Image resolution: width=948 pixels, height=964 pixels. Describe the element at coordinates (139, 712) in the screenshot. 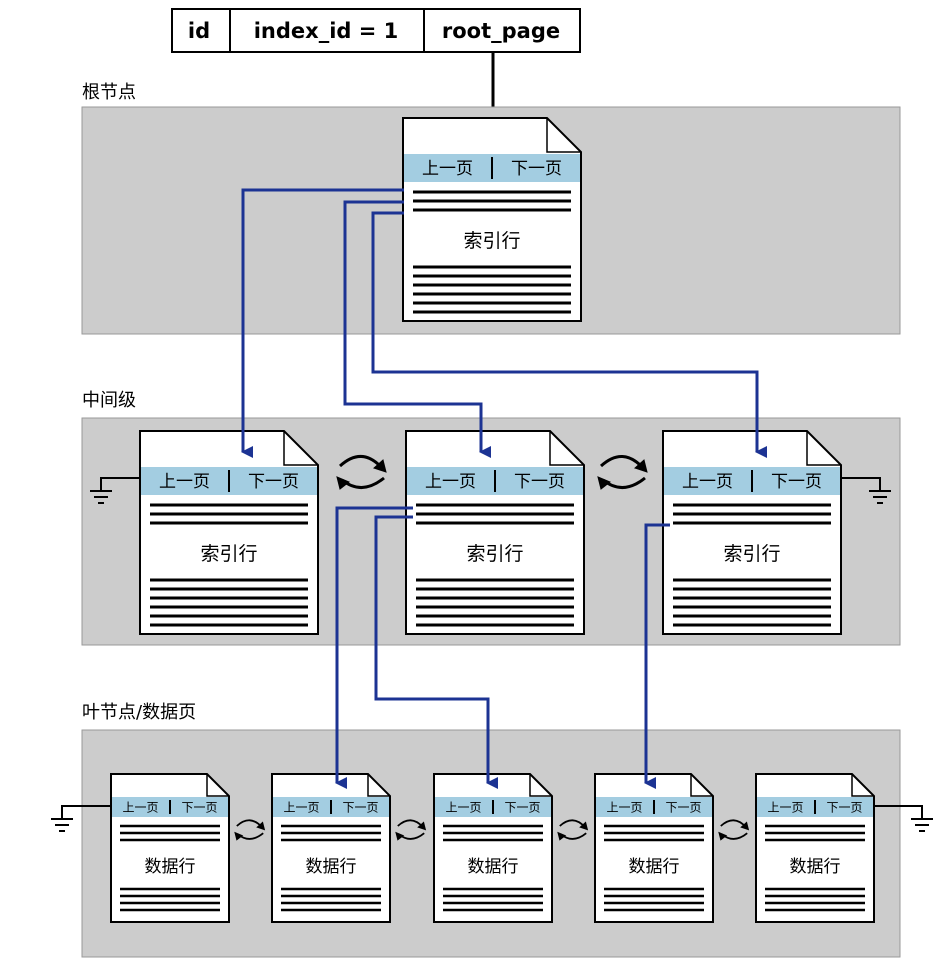

I see `level-label-leaf: 叶节点/数据页` at that location.